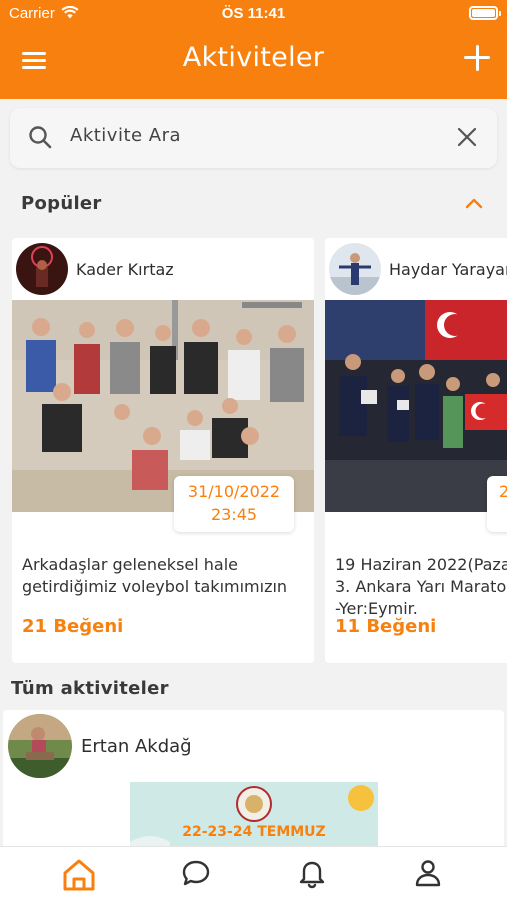 The height and width of the screenshot is (900, 507). I want to click on like-count: 21 Beğeni, so click(72, 626).